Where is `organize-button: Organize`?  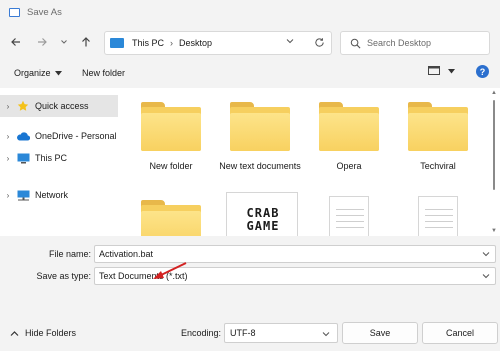
organize-button: Organize is located at coordinates (38, 73).